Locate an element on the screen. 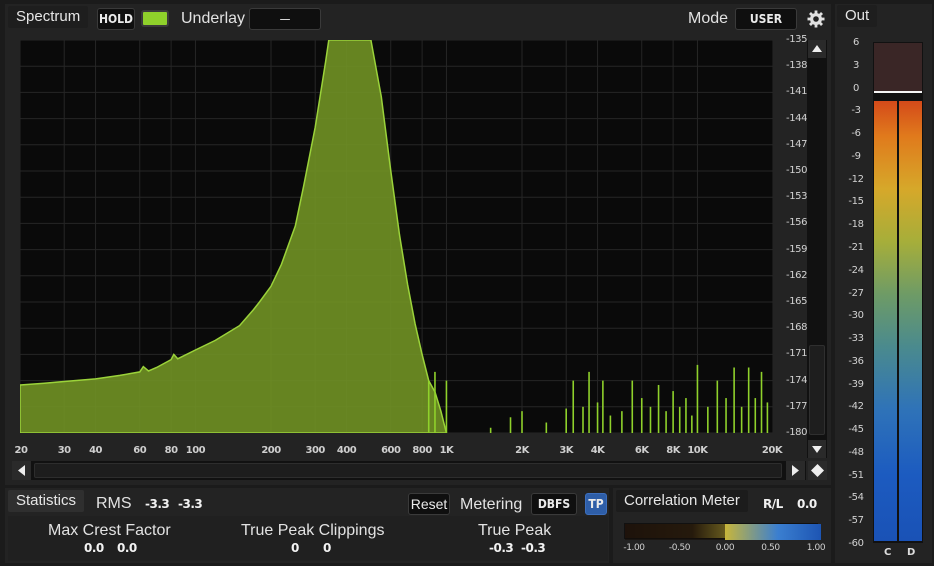  crest-right-value: 0.0 is located at coordinates (127, 548).